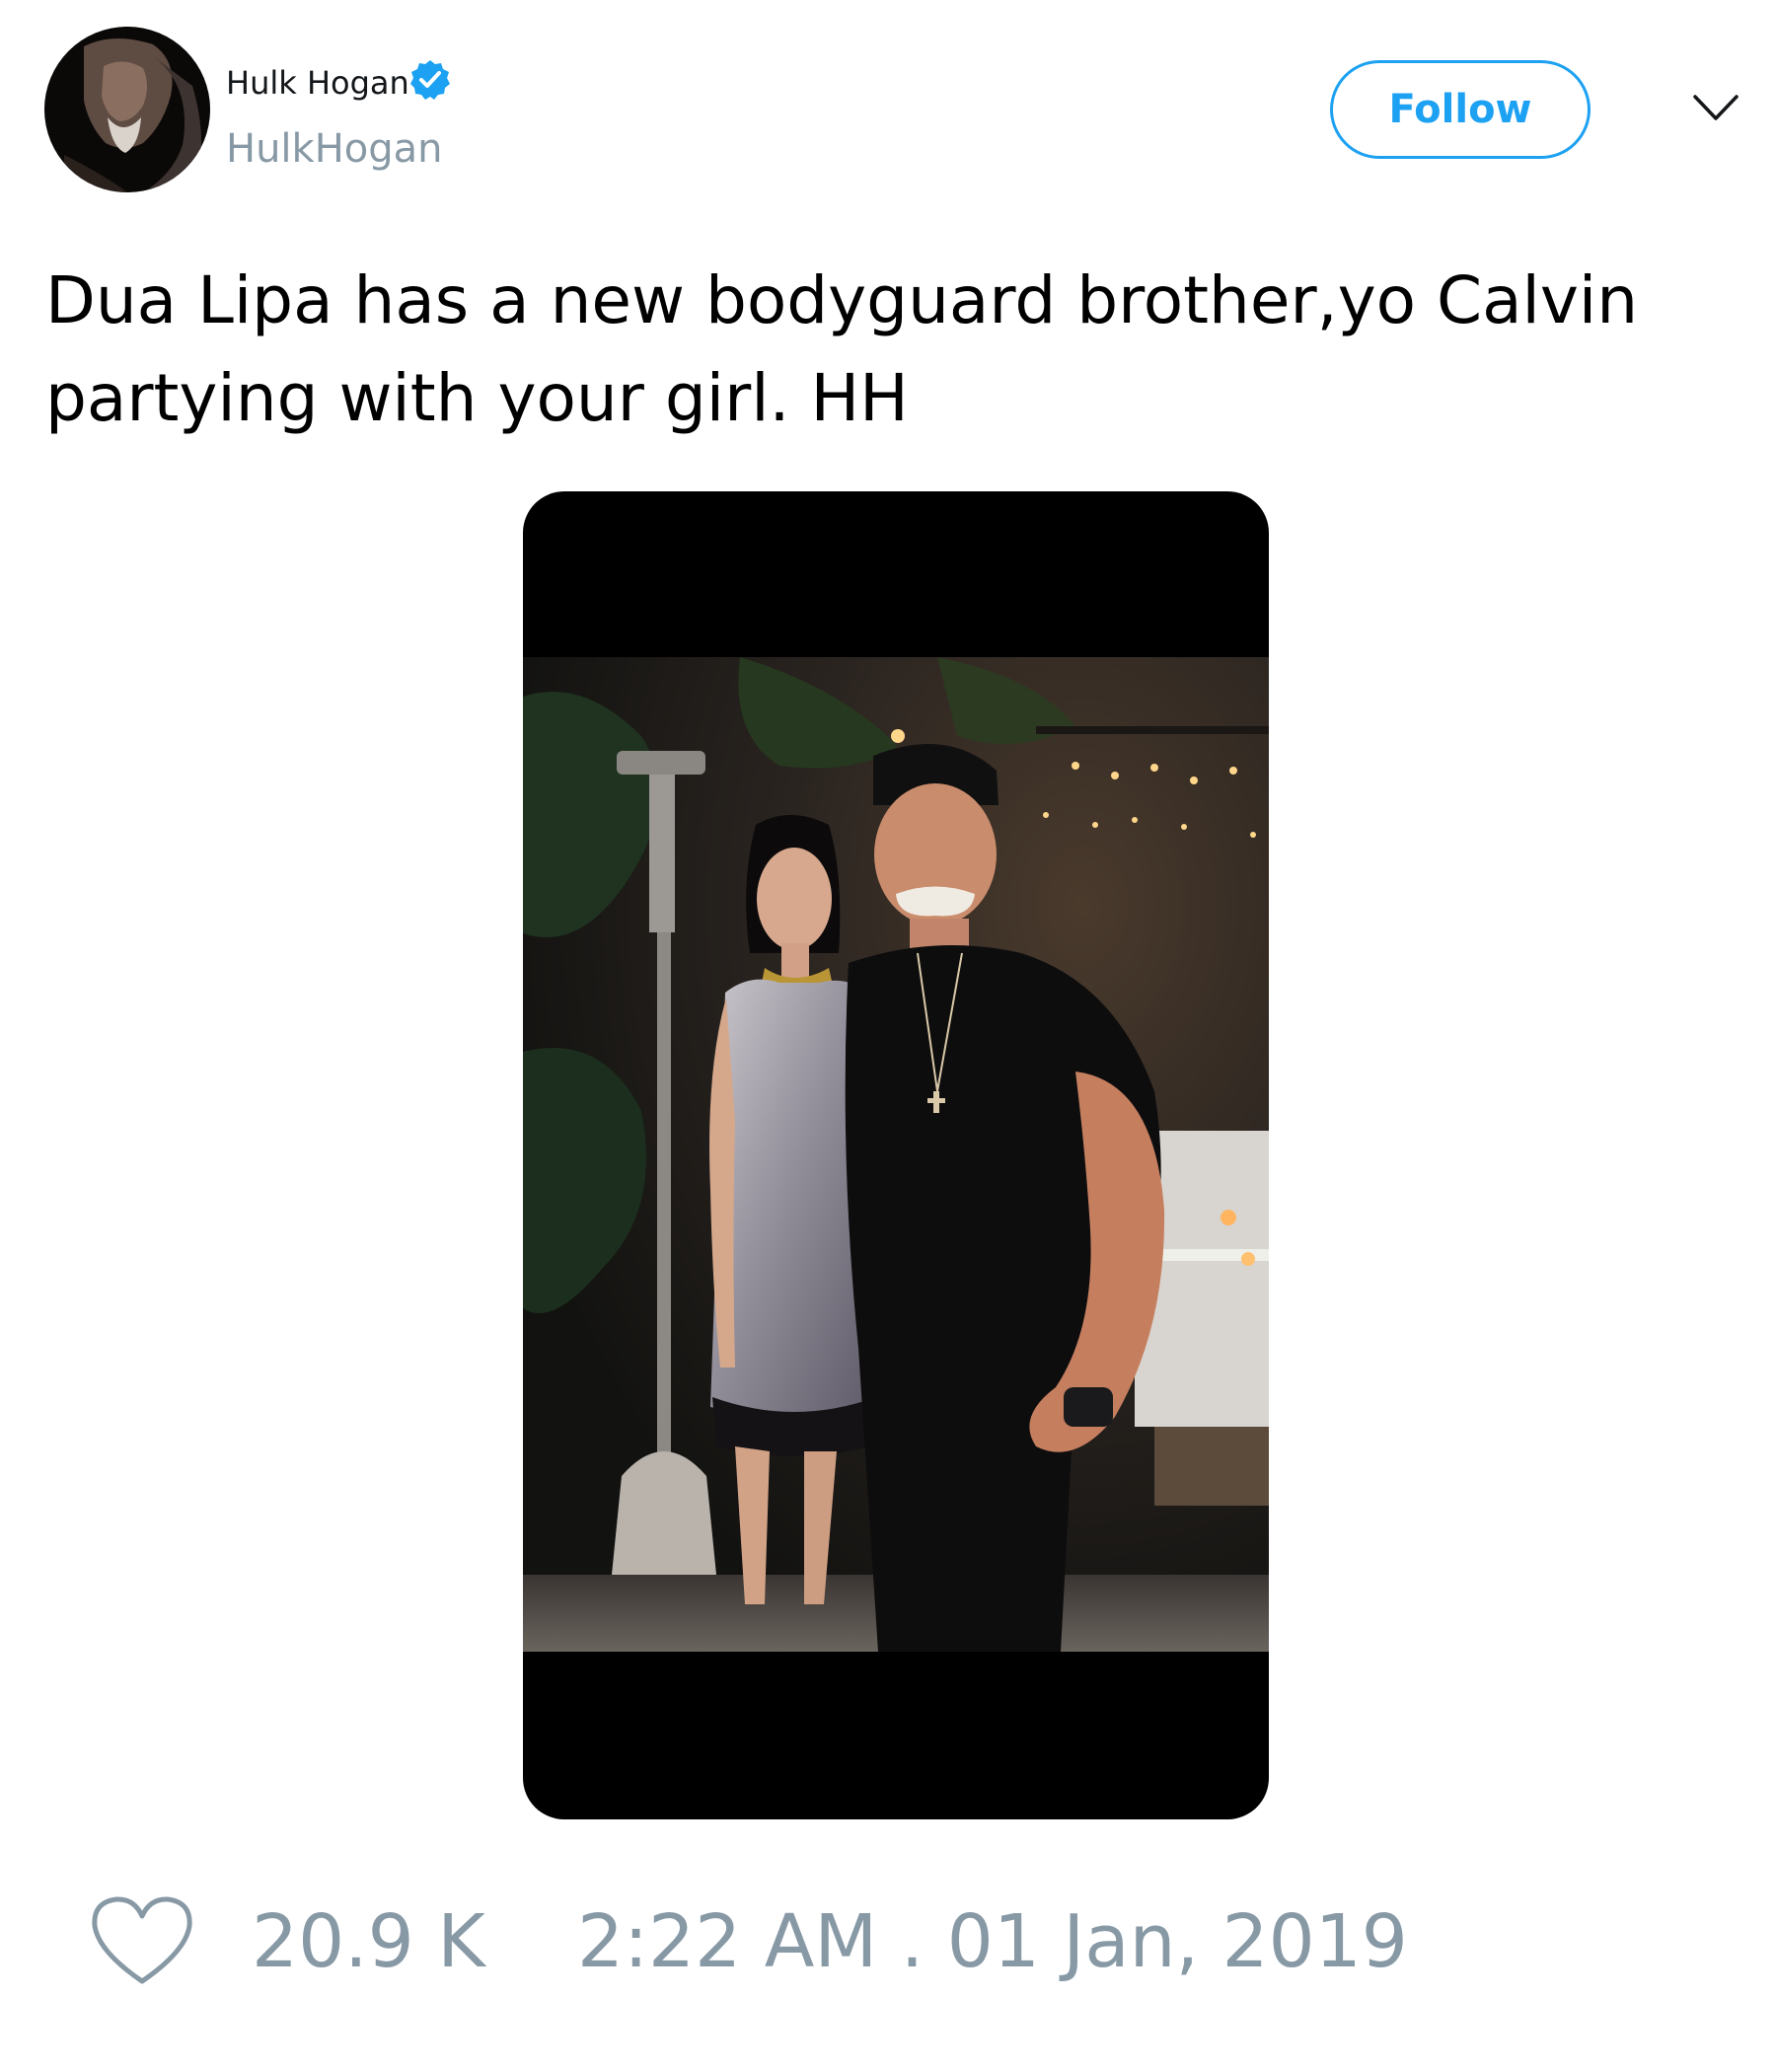 Image resolution: width=1776 pixels, height=2072 pixels. I want to click on tweet-timestamp: 2:22 AM . 01 Jan, 2019, so click(992, 1942).